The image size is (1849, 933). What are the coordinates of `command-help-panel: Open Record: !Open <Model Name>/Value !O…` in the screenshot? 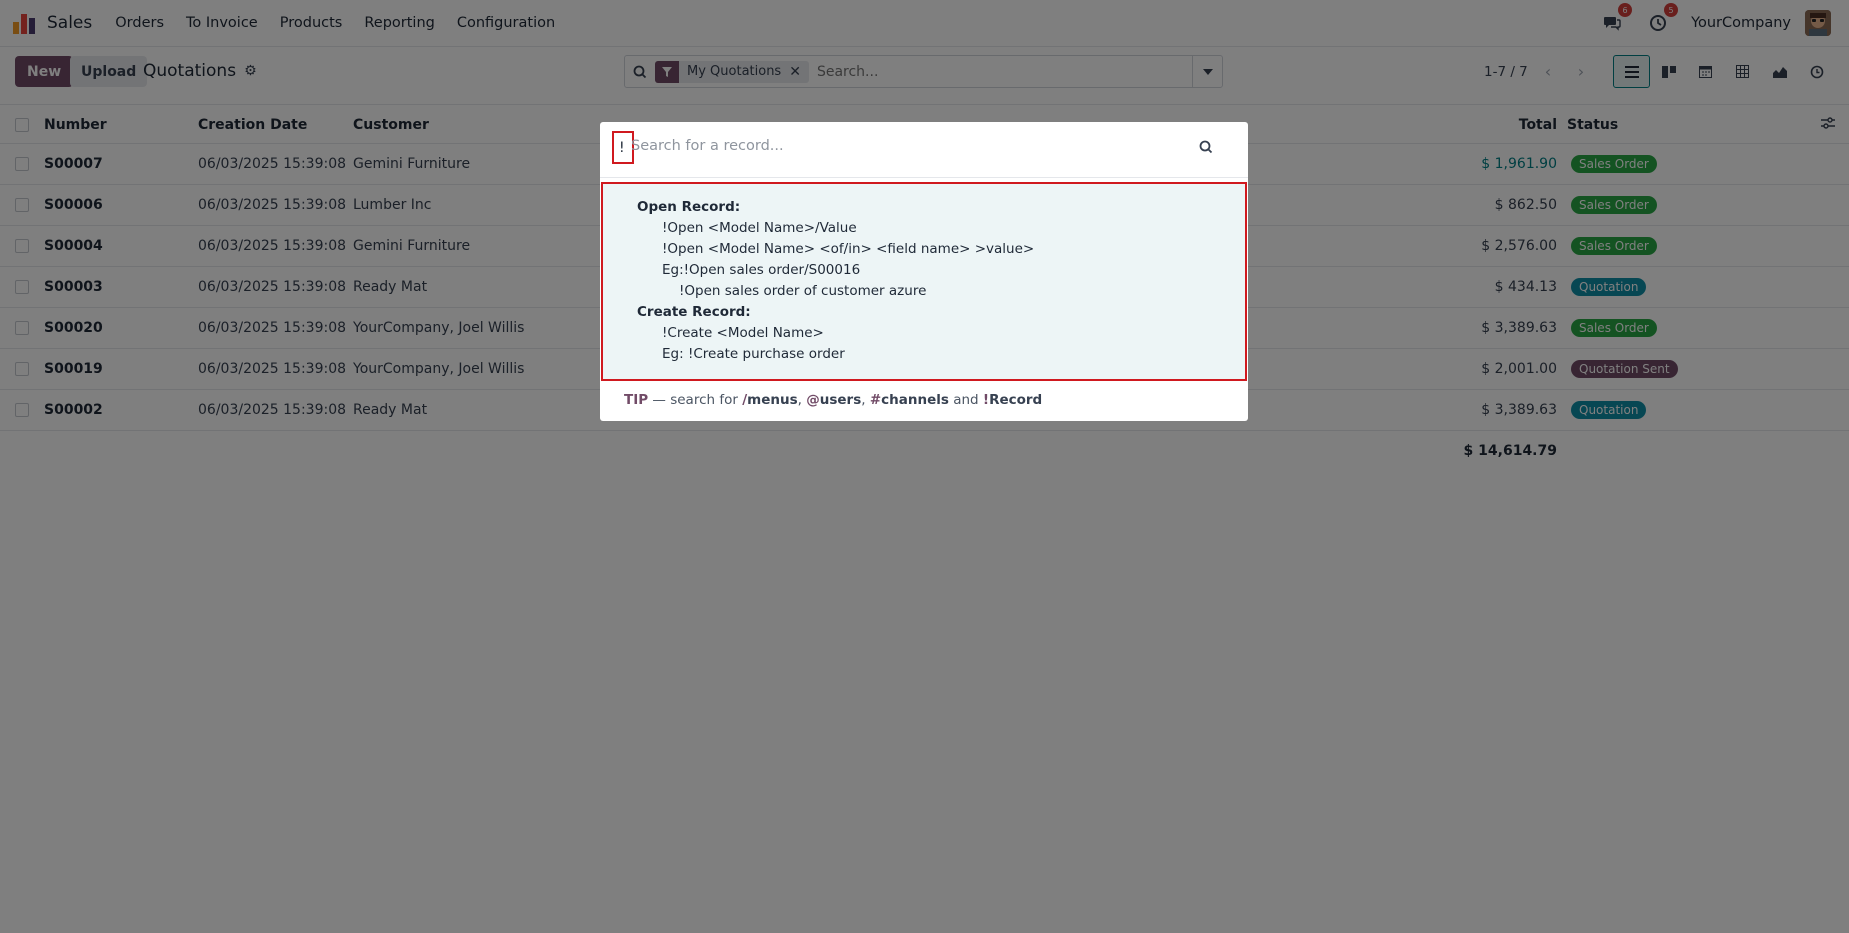 It's located at (924, 281).